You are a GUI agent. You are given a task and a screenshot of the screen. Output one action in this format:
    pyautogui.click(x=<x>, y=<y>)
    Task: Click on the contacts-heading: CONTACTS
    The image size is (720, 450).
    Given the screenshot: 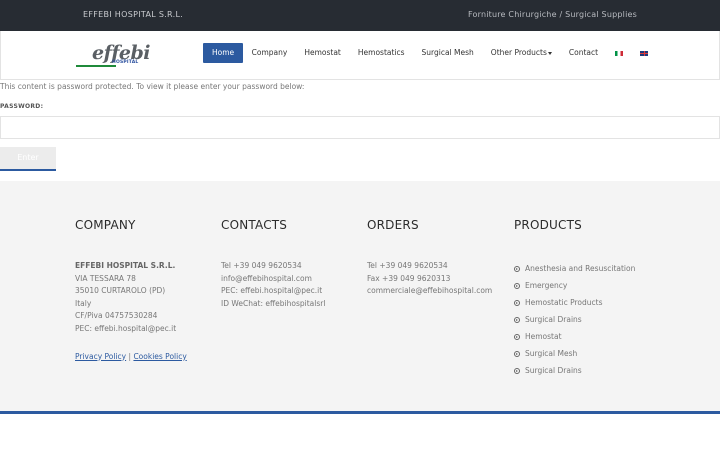 What is the action you would take?
    pyautogui.click(x=254, y=225)
    